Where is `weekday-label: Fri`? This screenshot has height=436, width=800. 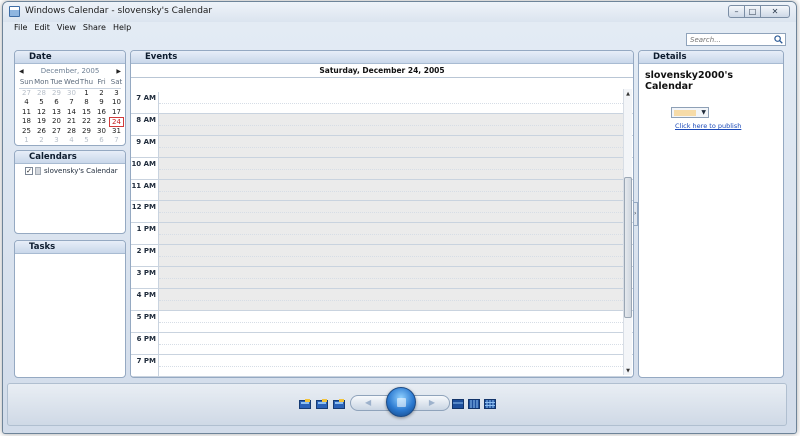 weekday-label: Fri is located at coordinates (101, 82).